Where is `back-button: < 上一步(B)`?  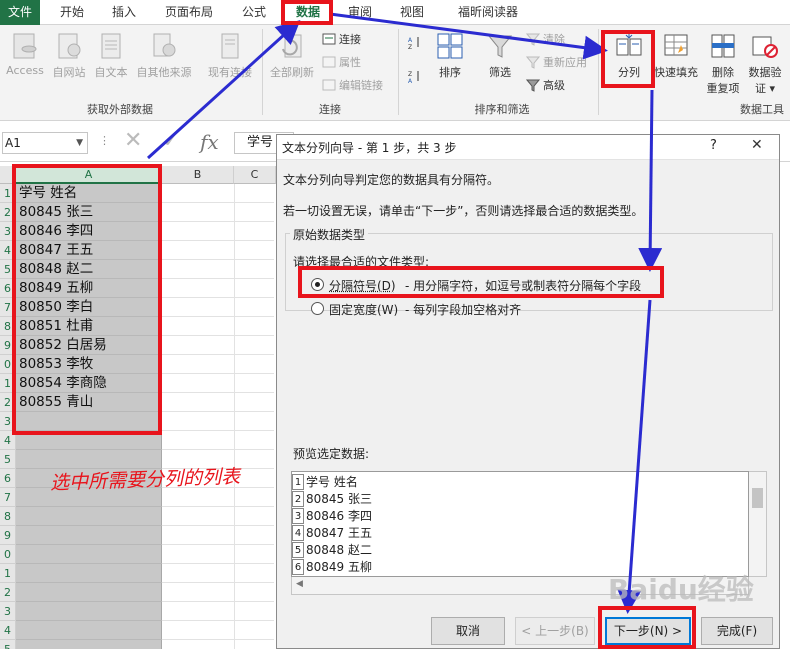 back-button: < 上一步(B) is located at coordinates (555, 631).